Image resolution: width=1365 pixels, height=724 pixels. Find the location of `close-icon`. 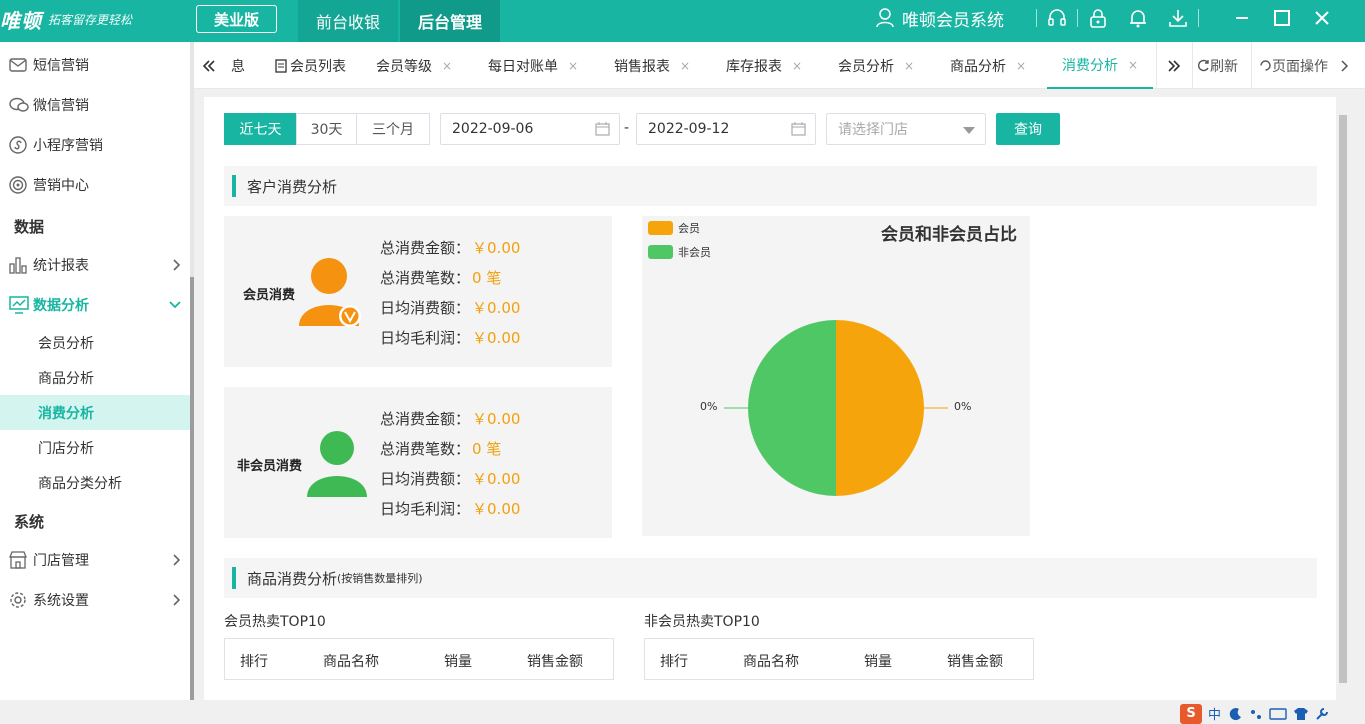

close-icon is located at coordinates (1322, 18).